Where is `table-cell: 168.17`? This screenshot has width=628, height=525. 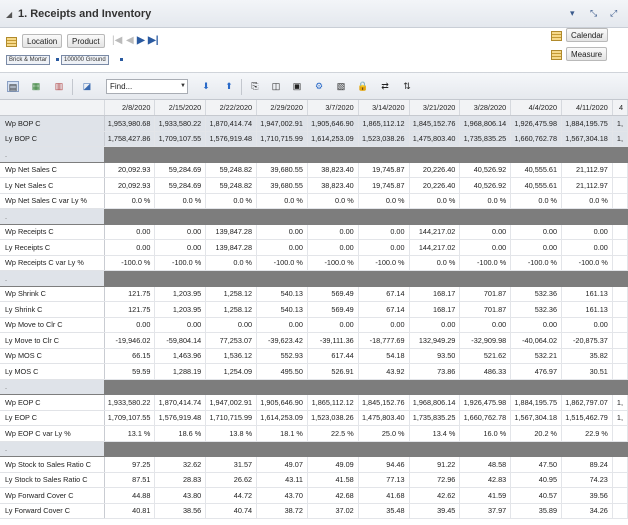
table-cell: 168.17 is located at coordinates (435, 309).